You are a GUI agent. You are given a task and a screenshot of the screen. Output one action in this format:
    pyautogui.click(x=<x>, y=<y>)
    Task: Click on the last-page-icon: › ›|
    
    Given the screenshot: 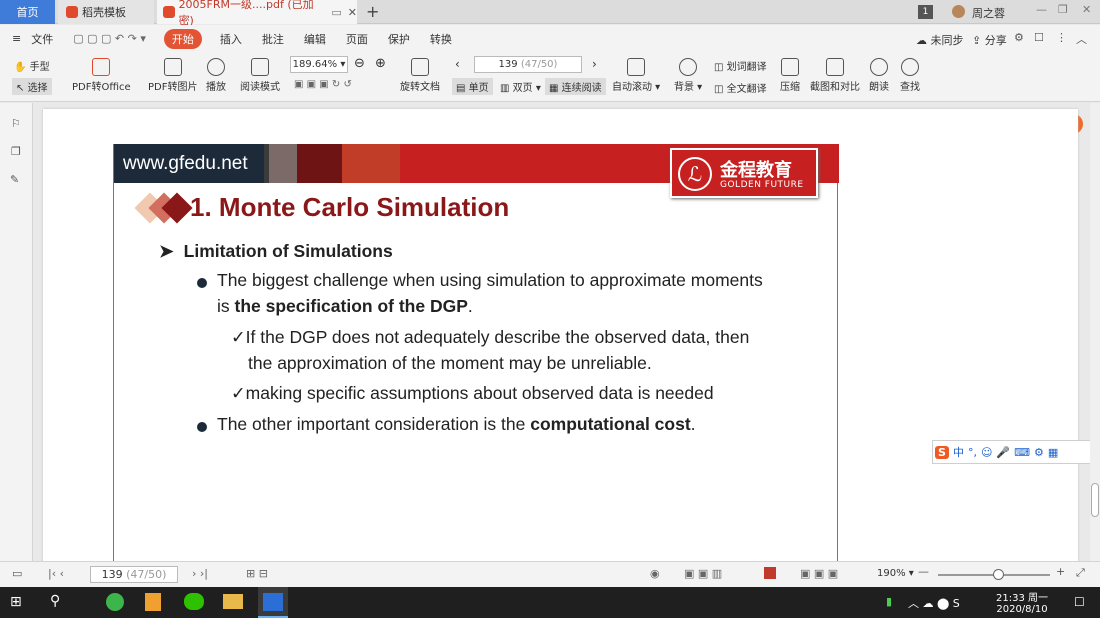 What is the action you would take?
    pyautogui.click(x=200, y=573)
    